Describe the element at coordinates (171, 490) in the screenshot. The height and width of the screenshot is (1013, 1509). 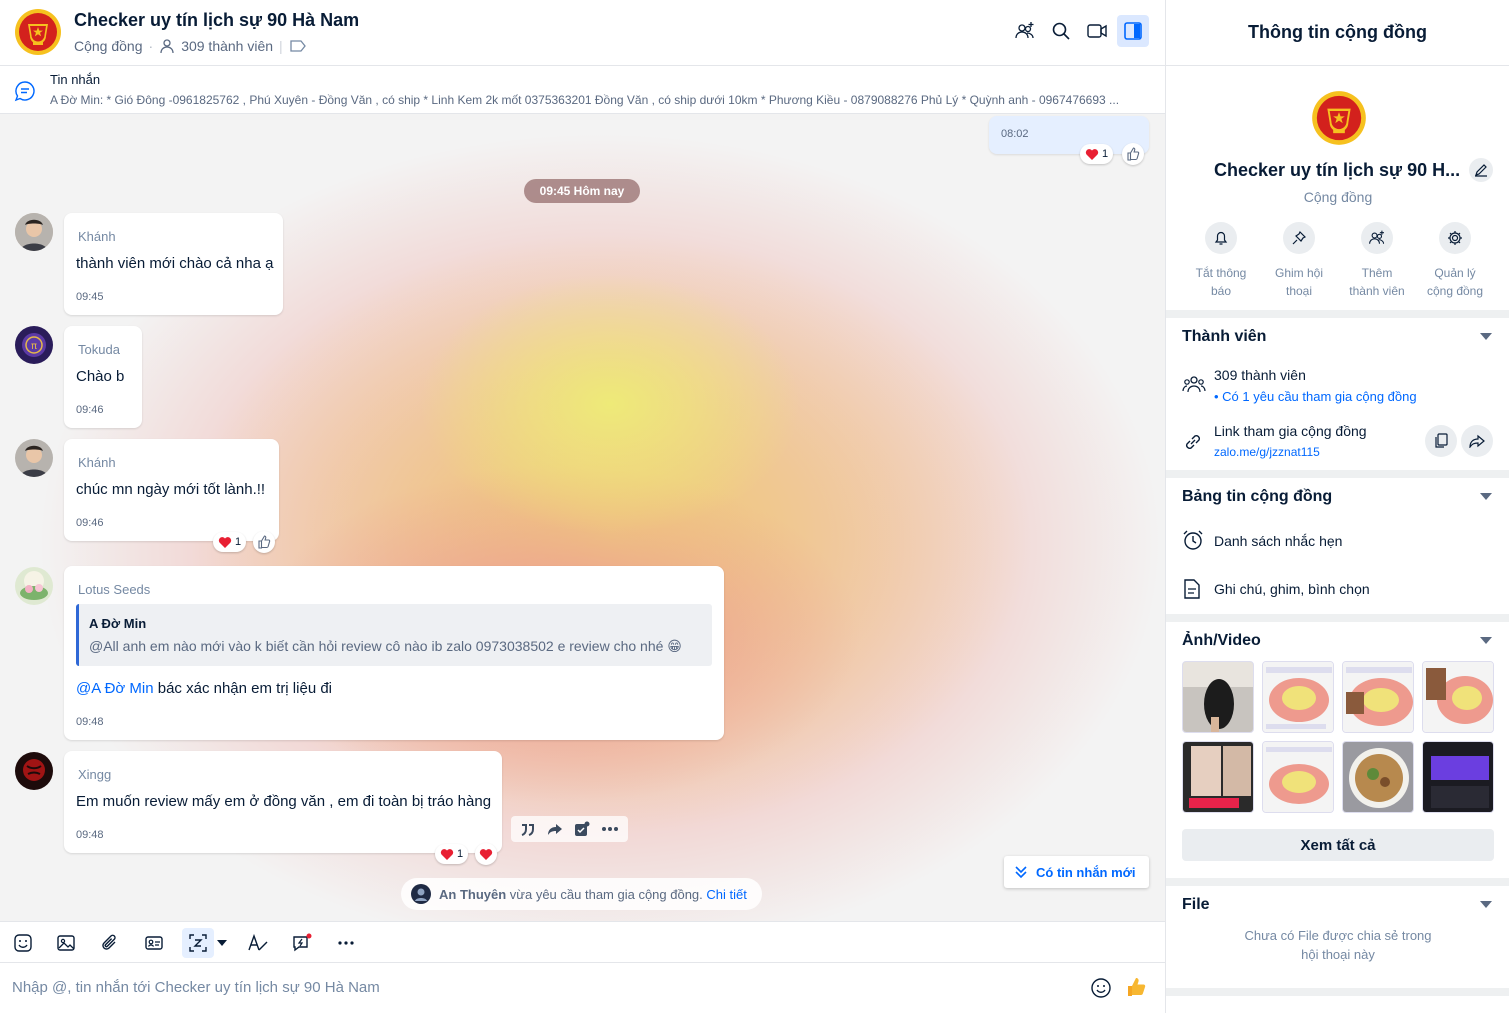
I see `message-bubble: Khánh chúc mn ngày mới tốt lành.!! 09:46` at that location.